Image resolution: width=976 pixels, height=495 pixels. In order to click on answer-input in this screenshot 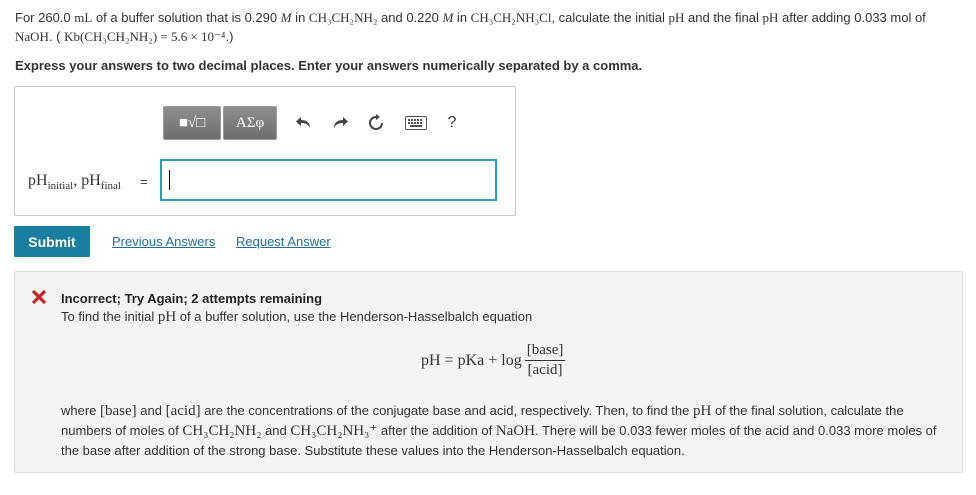, I will do `click(328, 180)`.